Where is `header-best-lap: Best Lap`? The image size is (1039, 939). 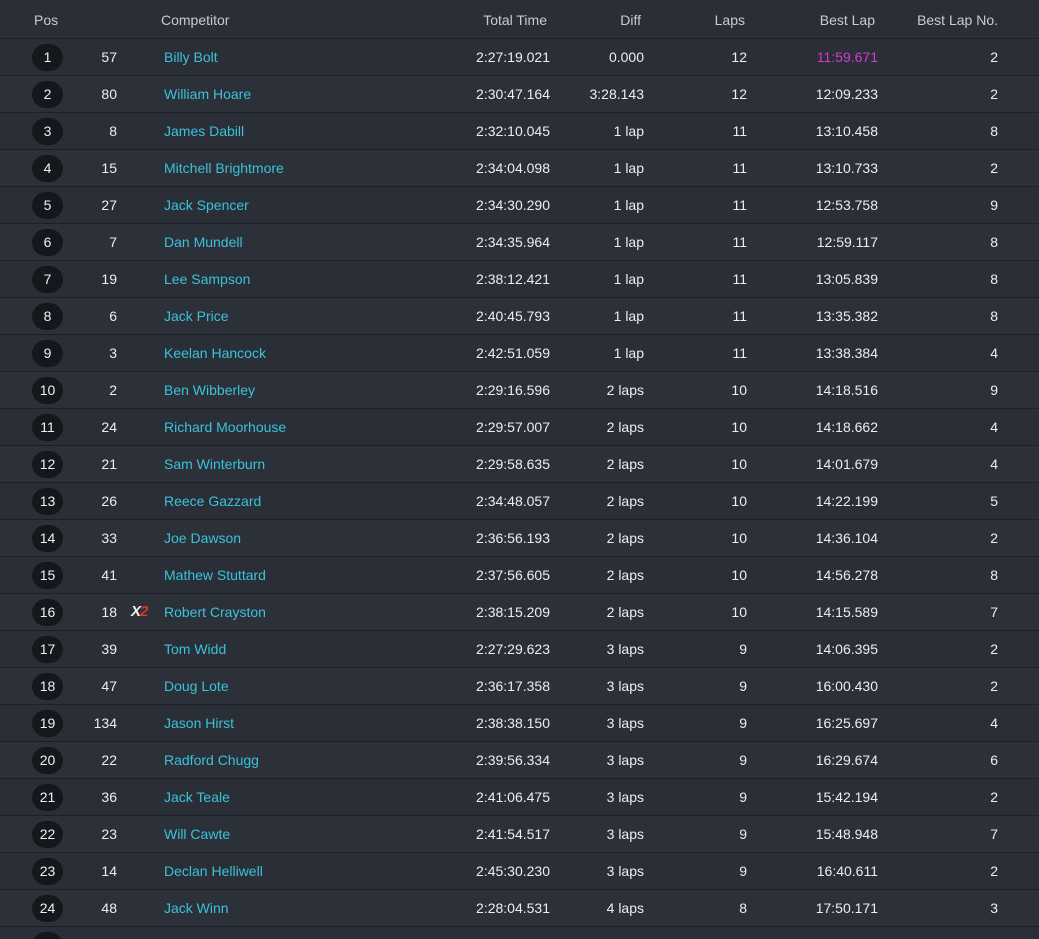
header-best-lap: Best Lap is located at coordinates (847, 20).